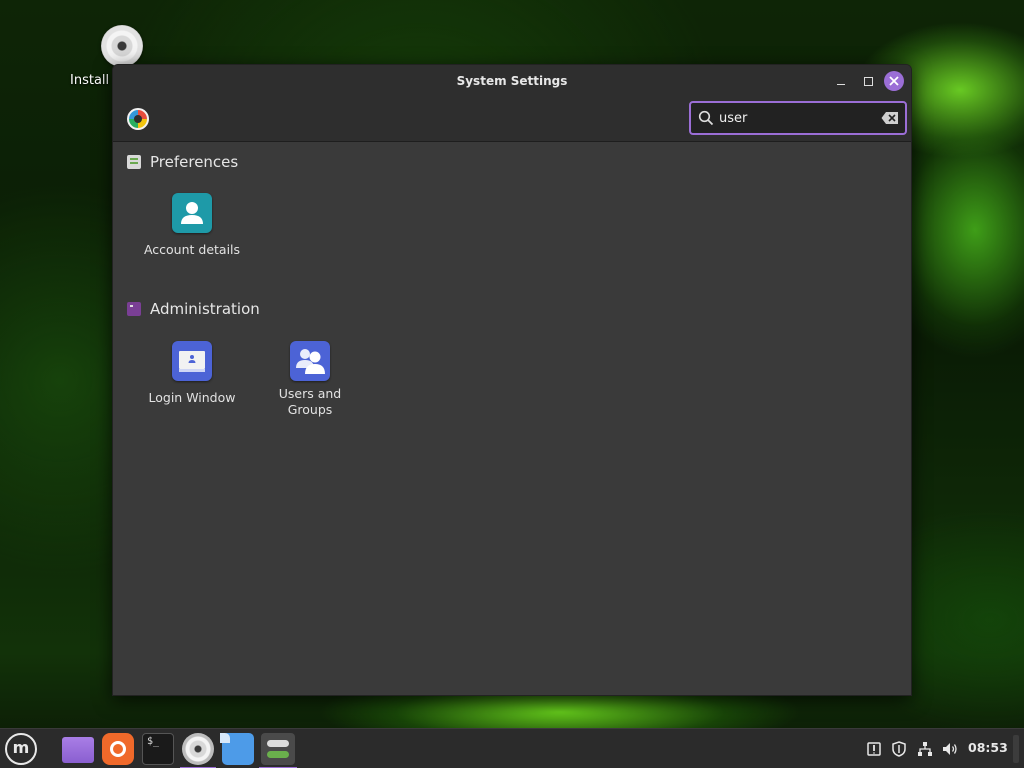 The width and height of the screenshot is (1024, 768). I want to click on item-label: Users and Groups, so click(310, 401).